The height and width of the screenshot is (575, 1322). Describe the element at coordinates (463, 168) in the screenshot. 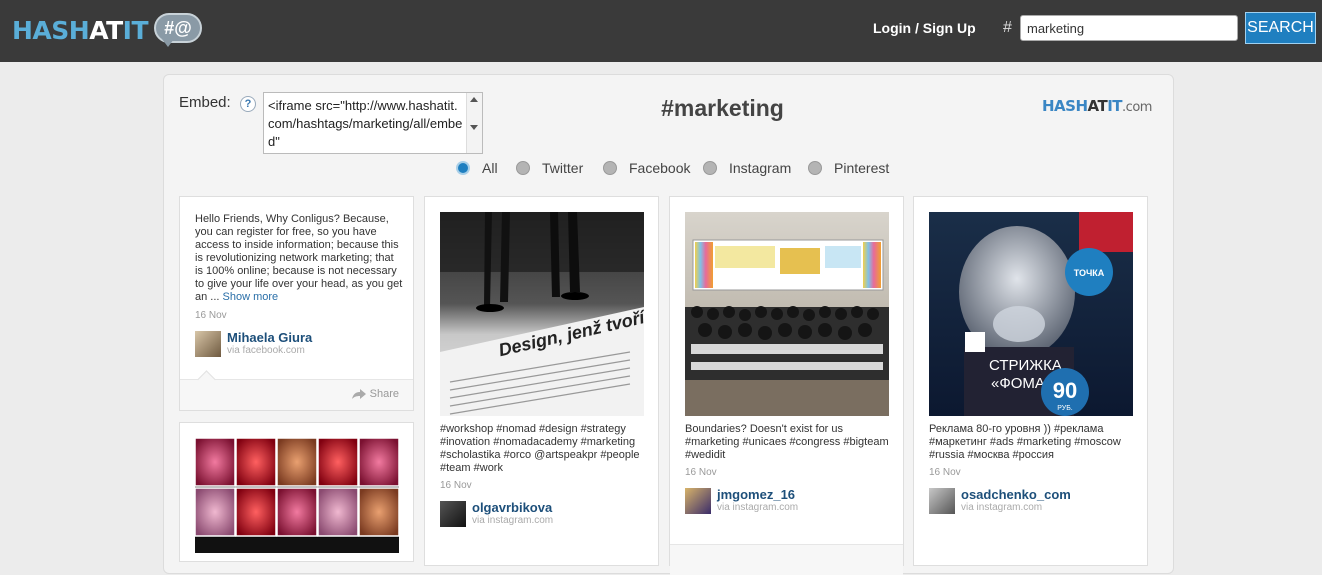

I see `radio-selected-icon` at that location.